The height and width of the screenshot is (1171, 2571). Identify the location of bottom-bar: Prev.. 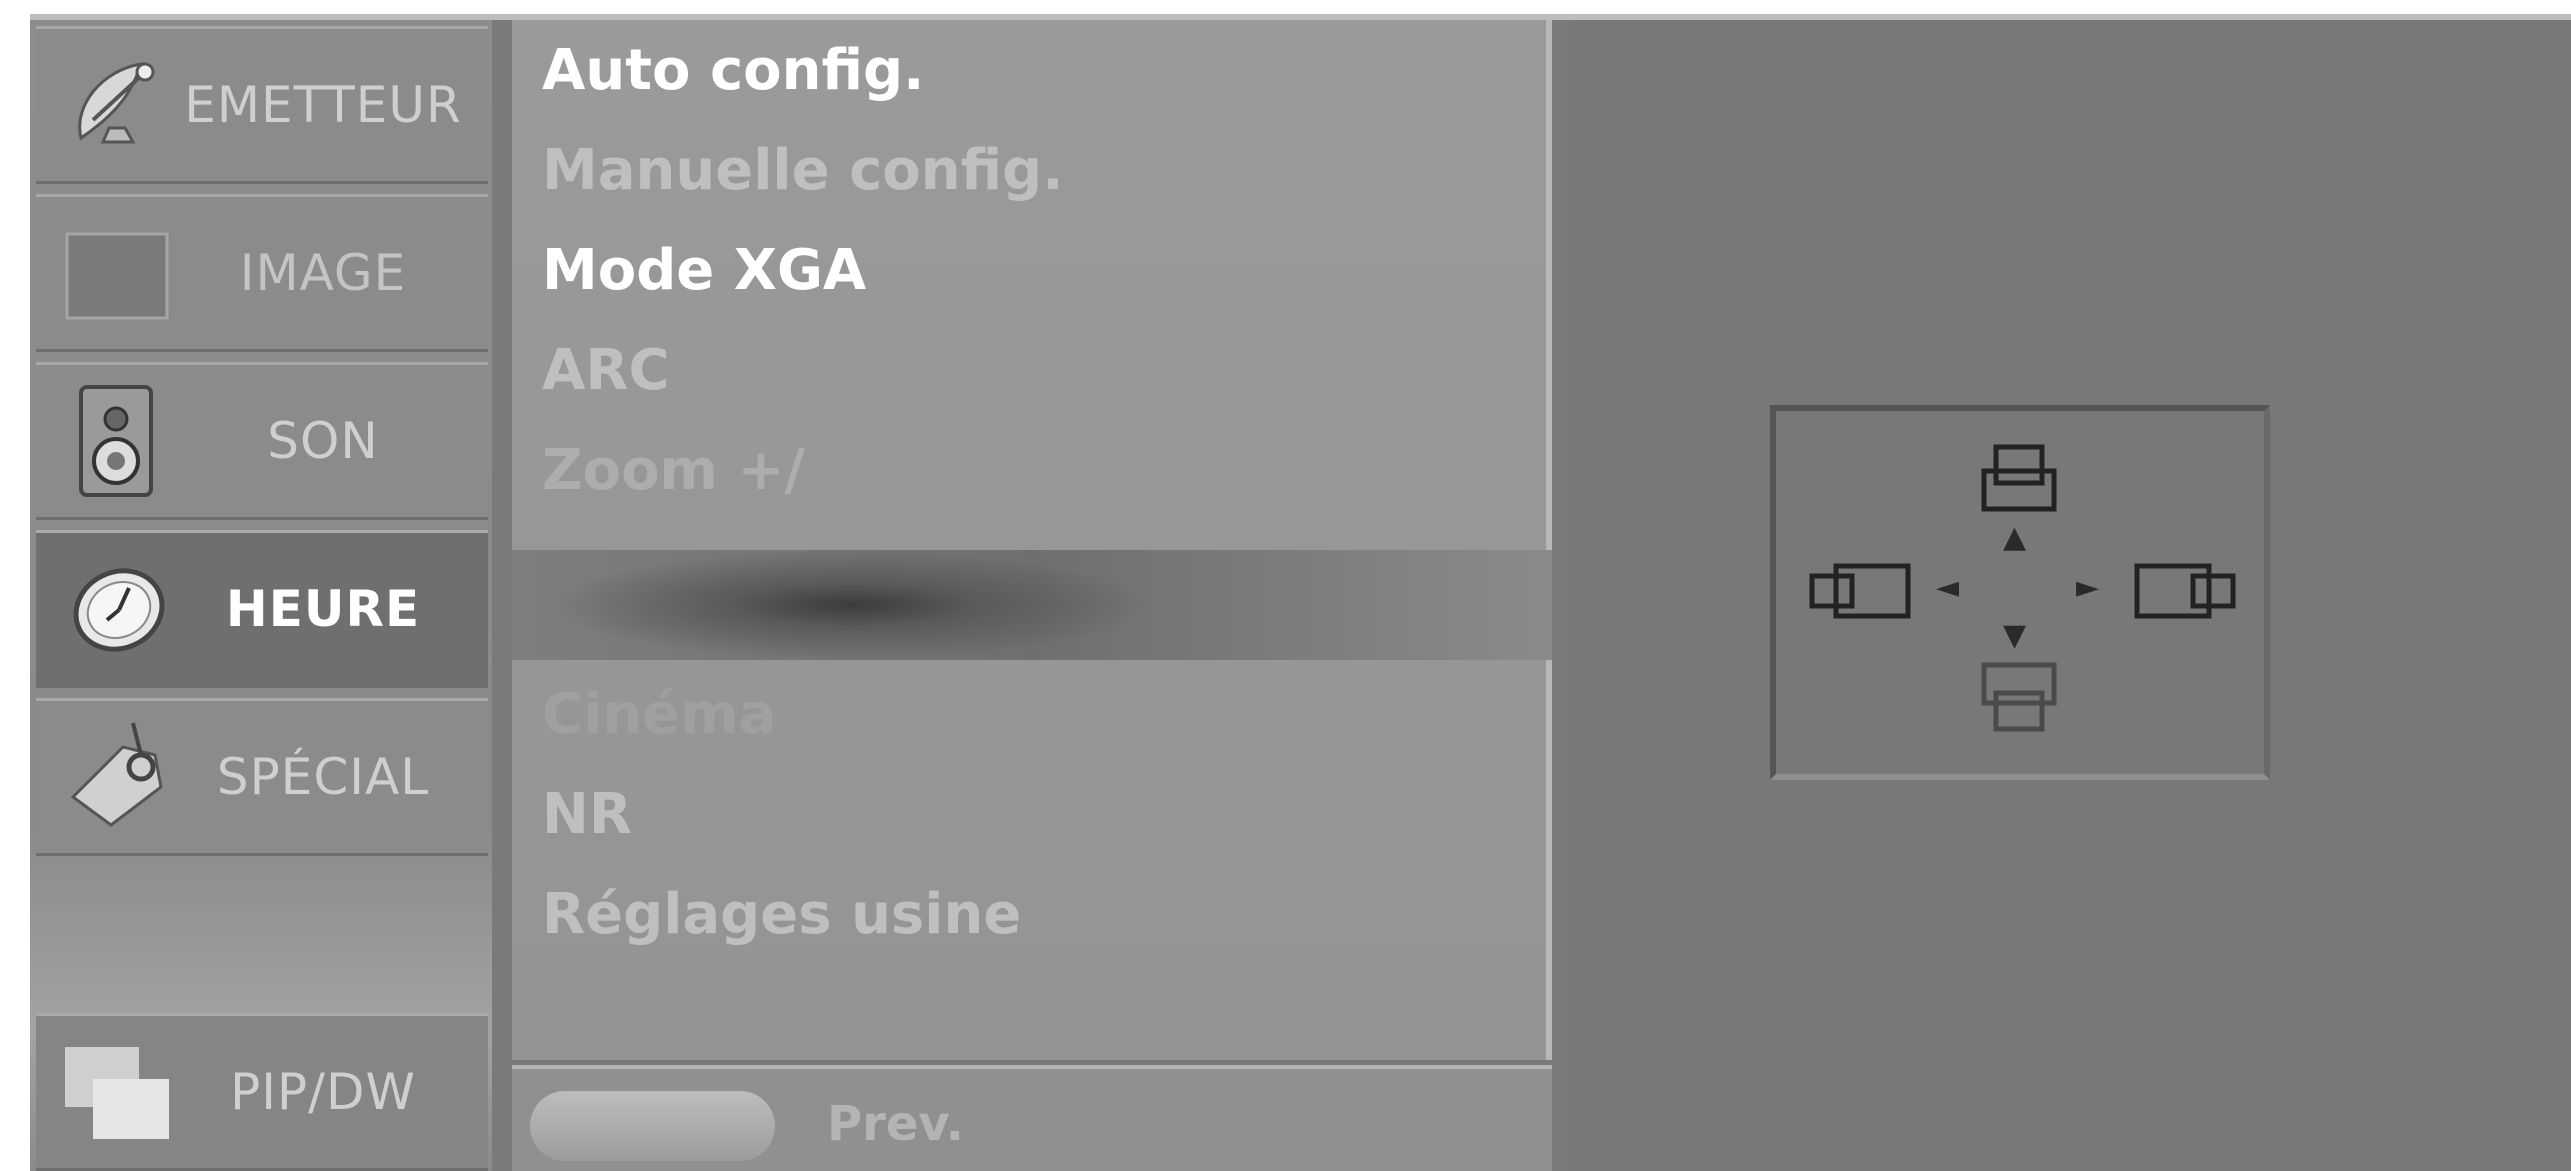
(1032, 1118).